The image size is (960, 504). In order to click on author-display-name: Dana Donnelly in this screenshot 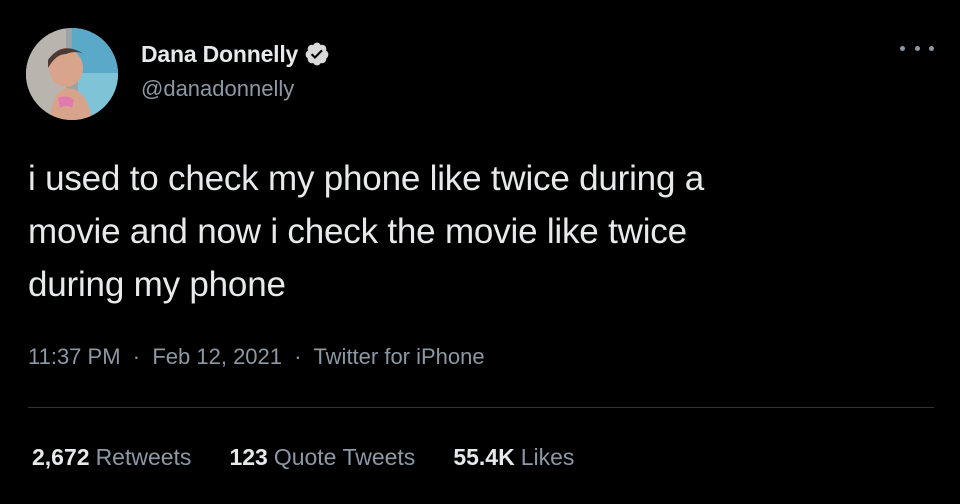, I will do `click(219, 54)`.